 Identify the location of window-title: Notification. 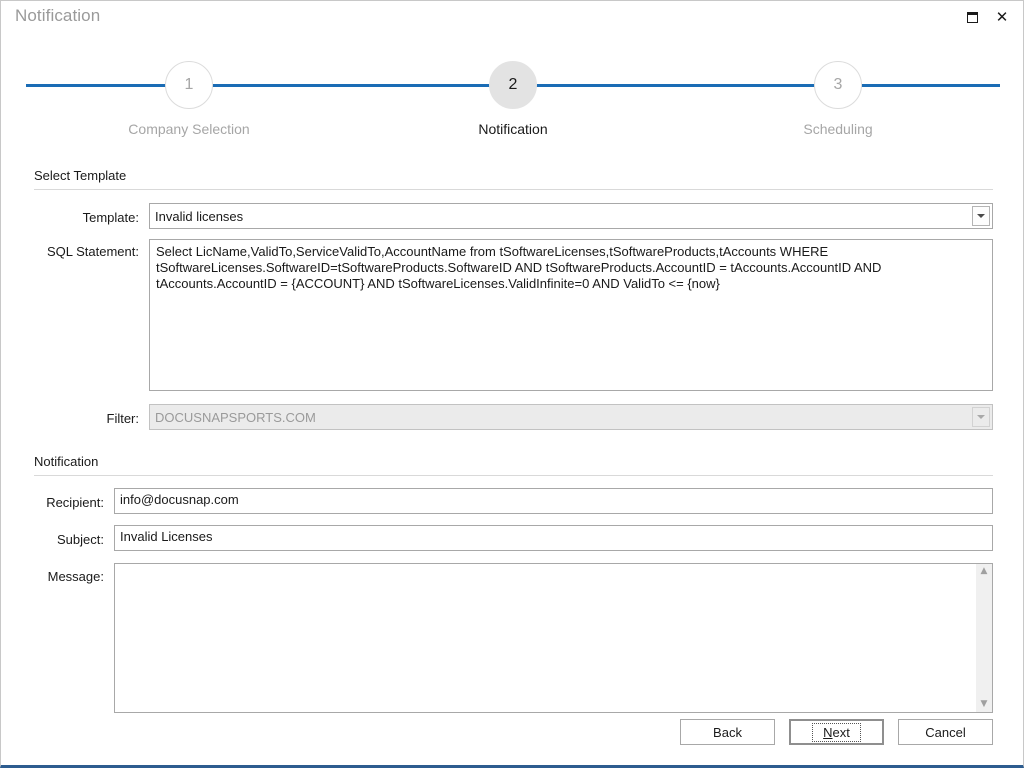
(58, 15).